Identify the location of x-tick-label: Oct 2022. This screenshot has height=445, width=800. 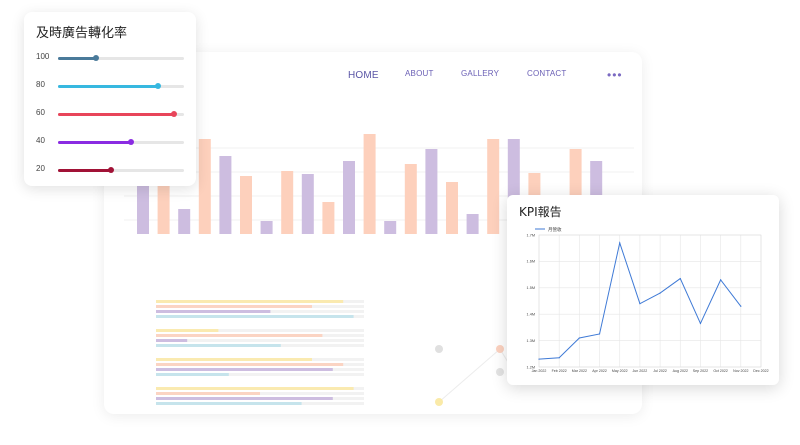
(720, 371).